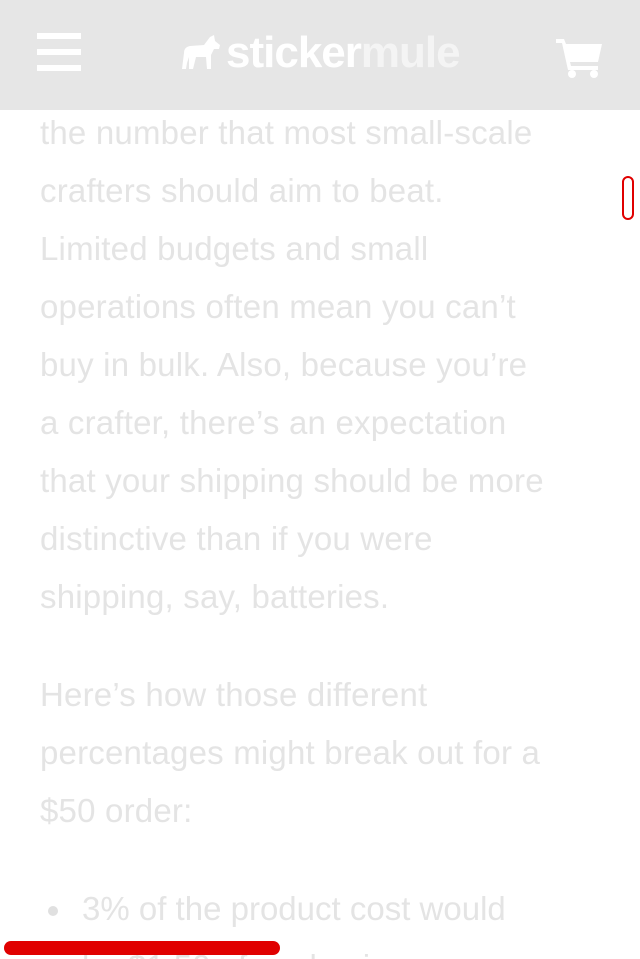  I want to click on sticker-mule-logo: stickermule, so click(319, 53).